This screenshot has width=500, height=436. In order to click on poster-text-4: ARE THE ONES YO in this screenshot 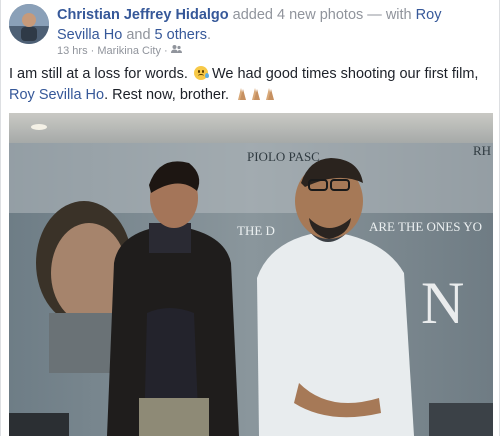, I will do `click(425, 226)`.